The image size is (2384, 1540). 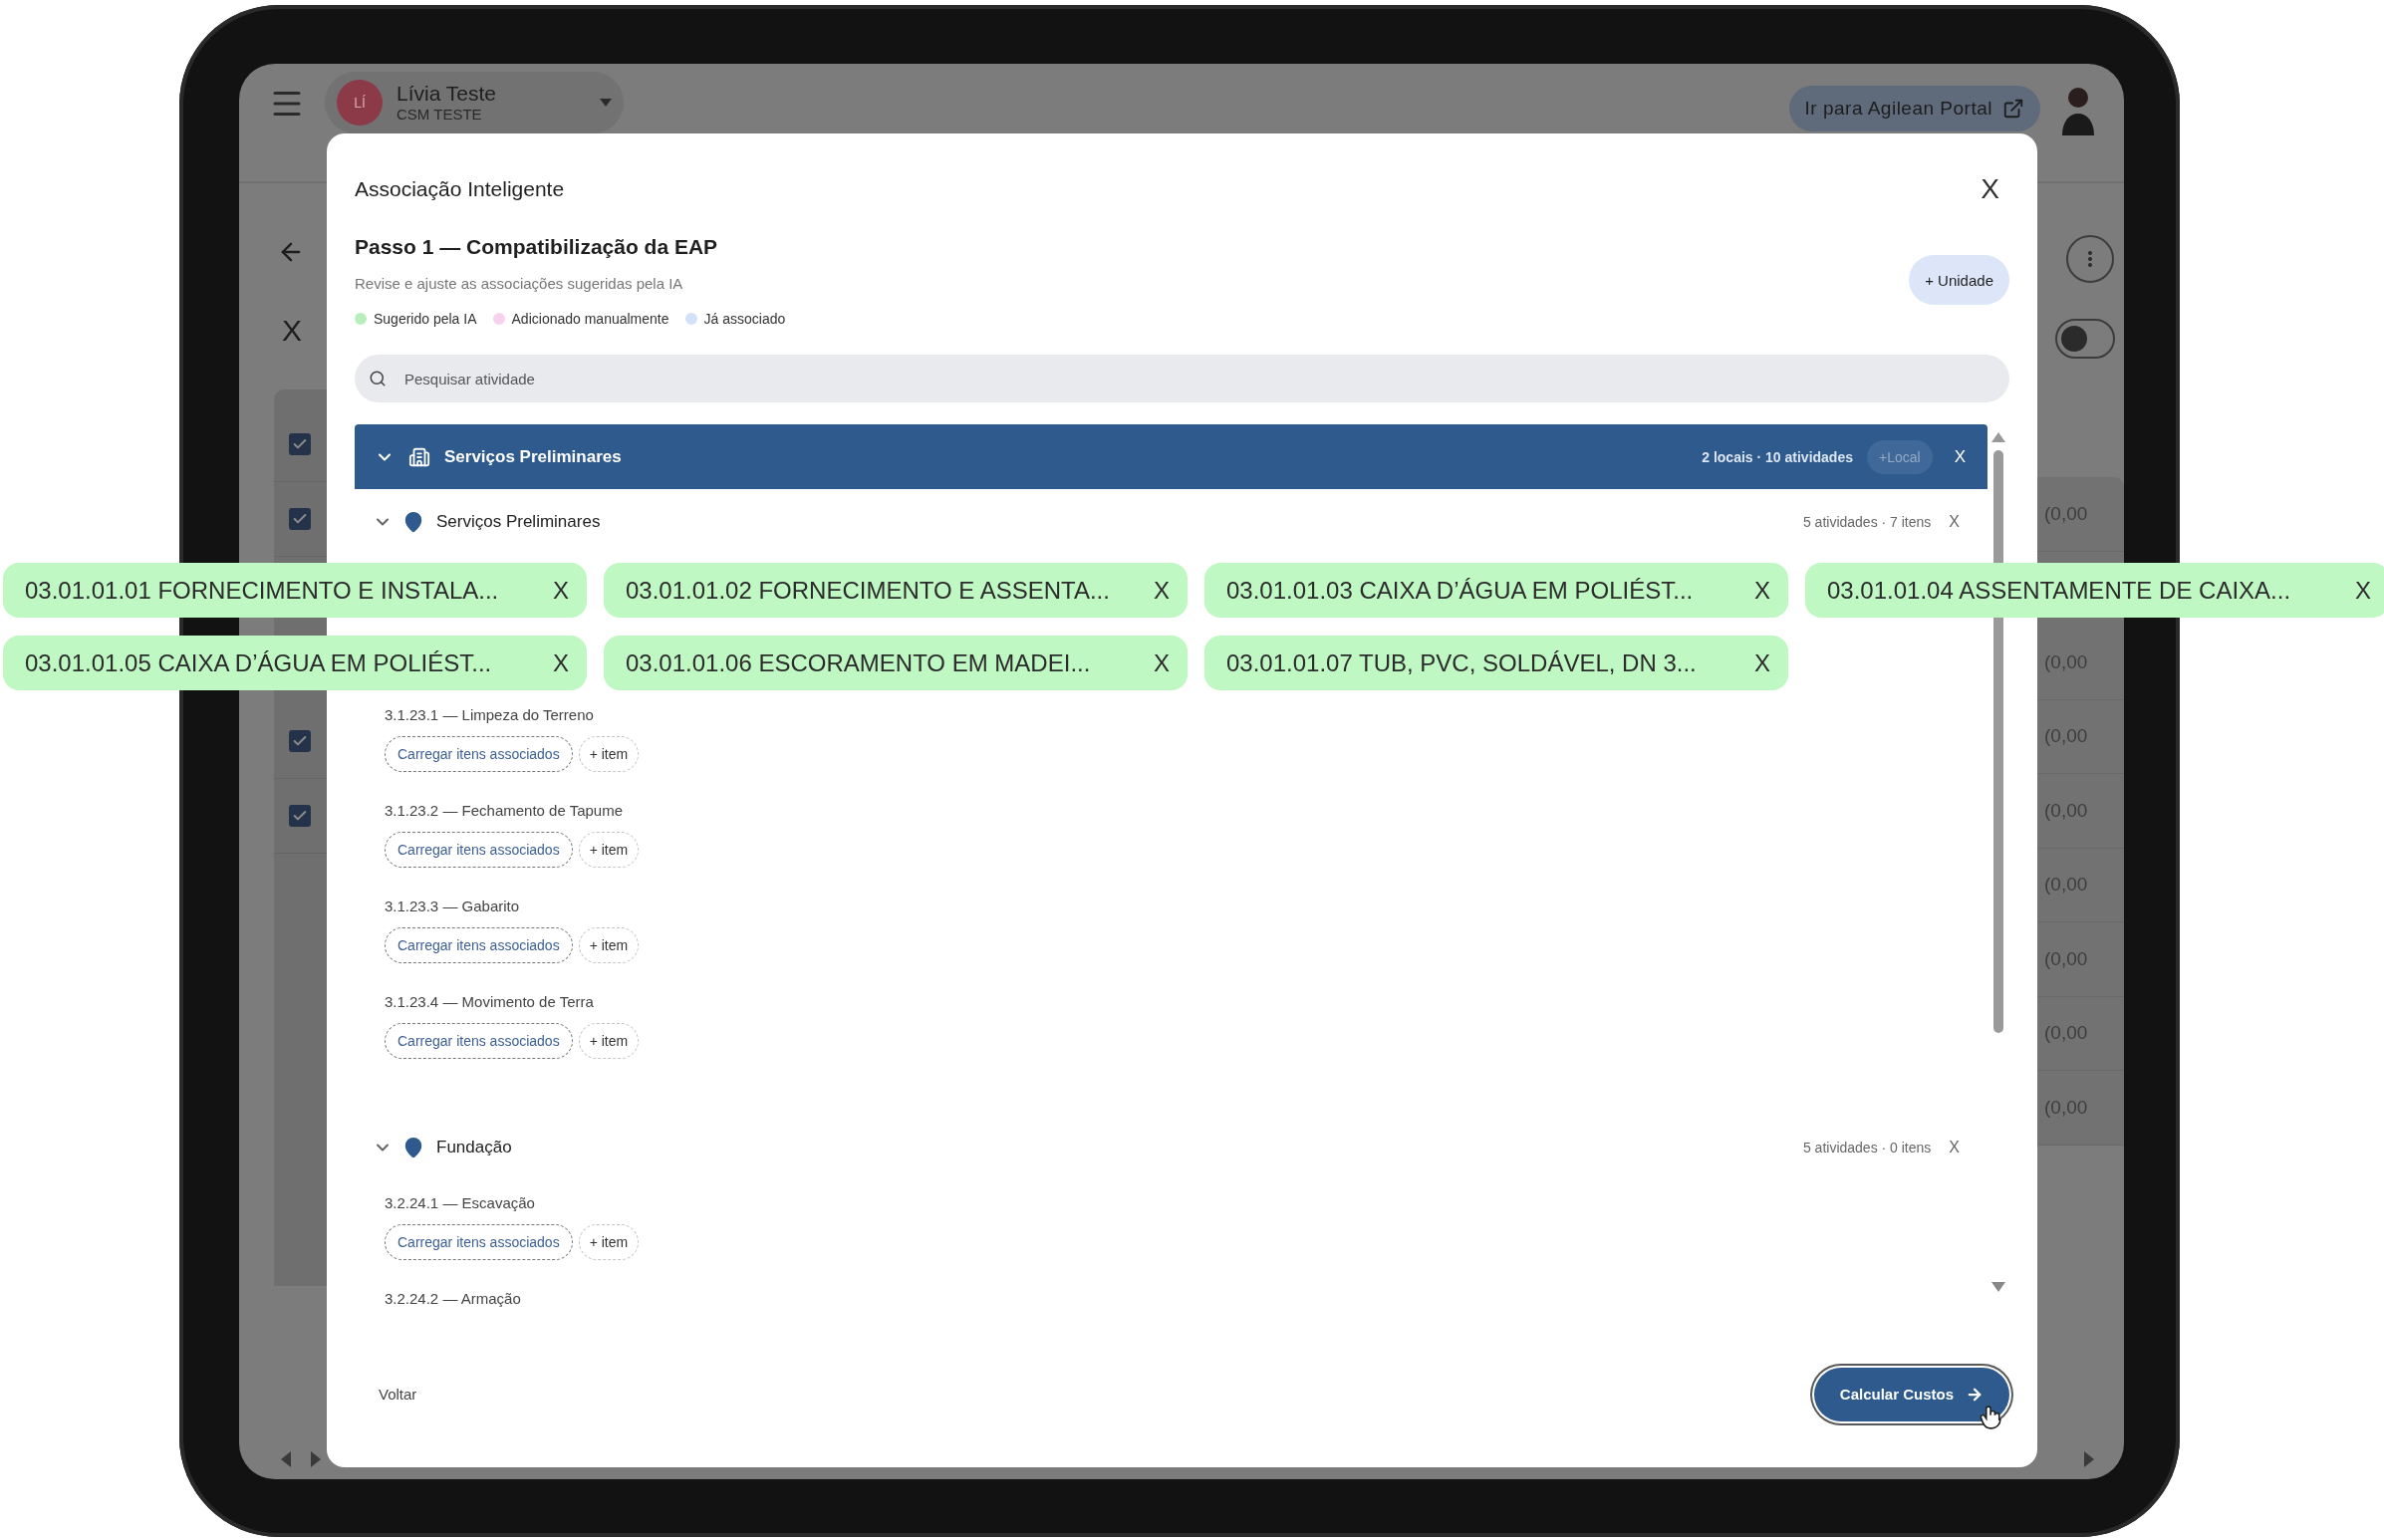 What do you see at coordinates (460, 1203) in the screenshot?
I see `activity-label: 3.2.24.1 — Escavação` at bounding box center [460, 1203].